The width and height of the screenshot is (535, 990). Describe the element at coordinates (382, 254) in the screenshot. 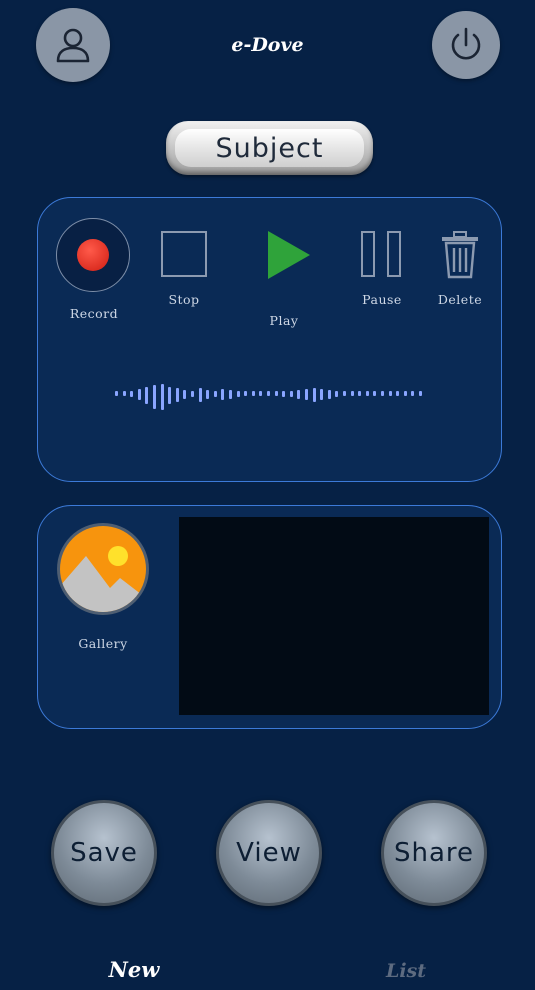

I see `pause-button` at that location.